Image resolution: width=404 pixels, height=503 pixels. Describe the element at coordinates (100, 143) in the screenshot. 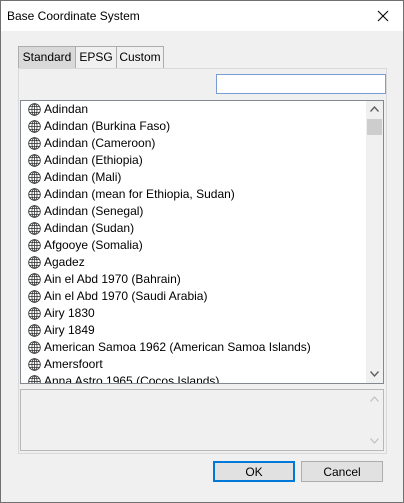

I see `list-item-label: Adindan (Cameroon)` at that location.